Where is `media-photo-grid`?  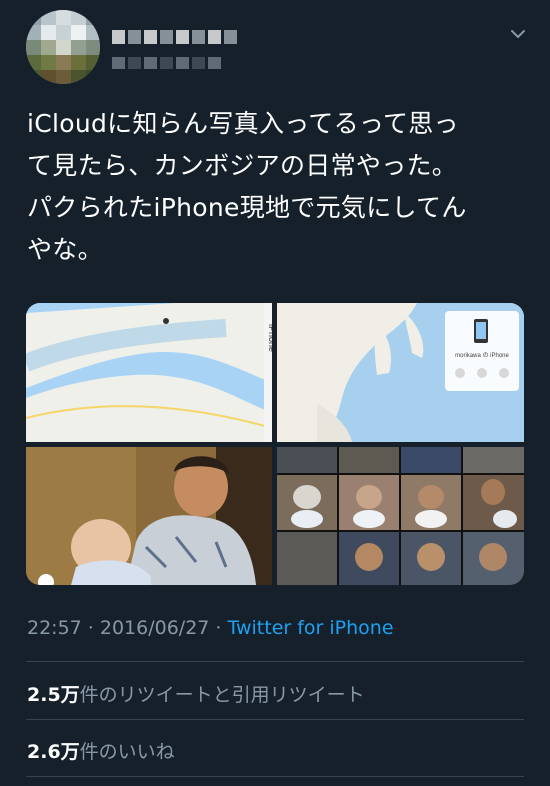 media-photo-grid is located at coordinates (400, 516).